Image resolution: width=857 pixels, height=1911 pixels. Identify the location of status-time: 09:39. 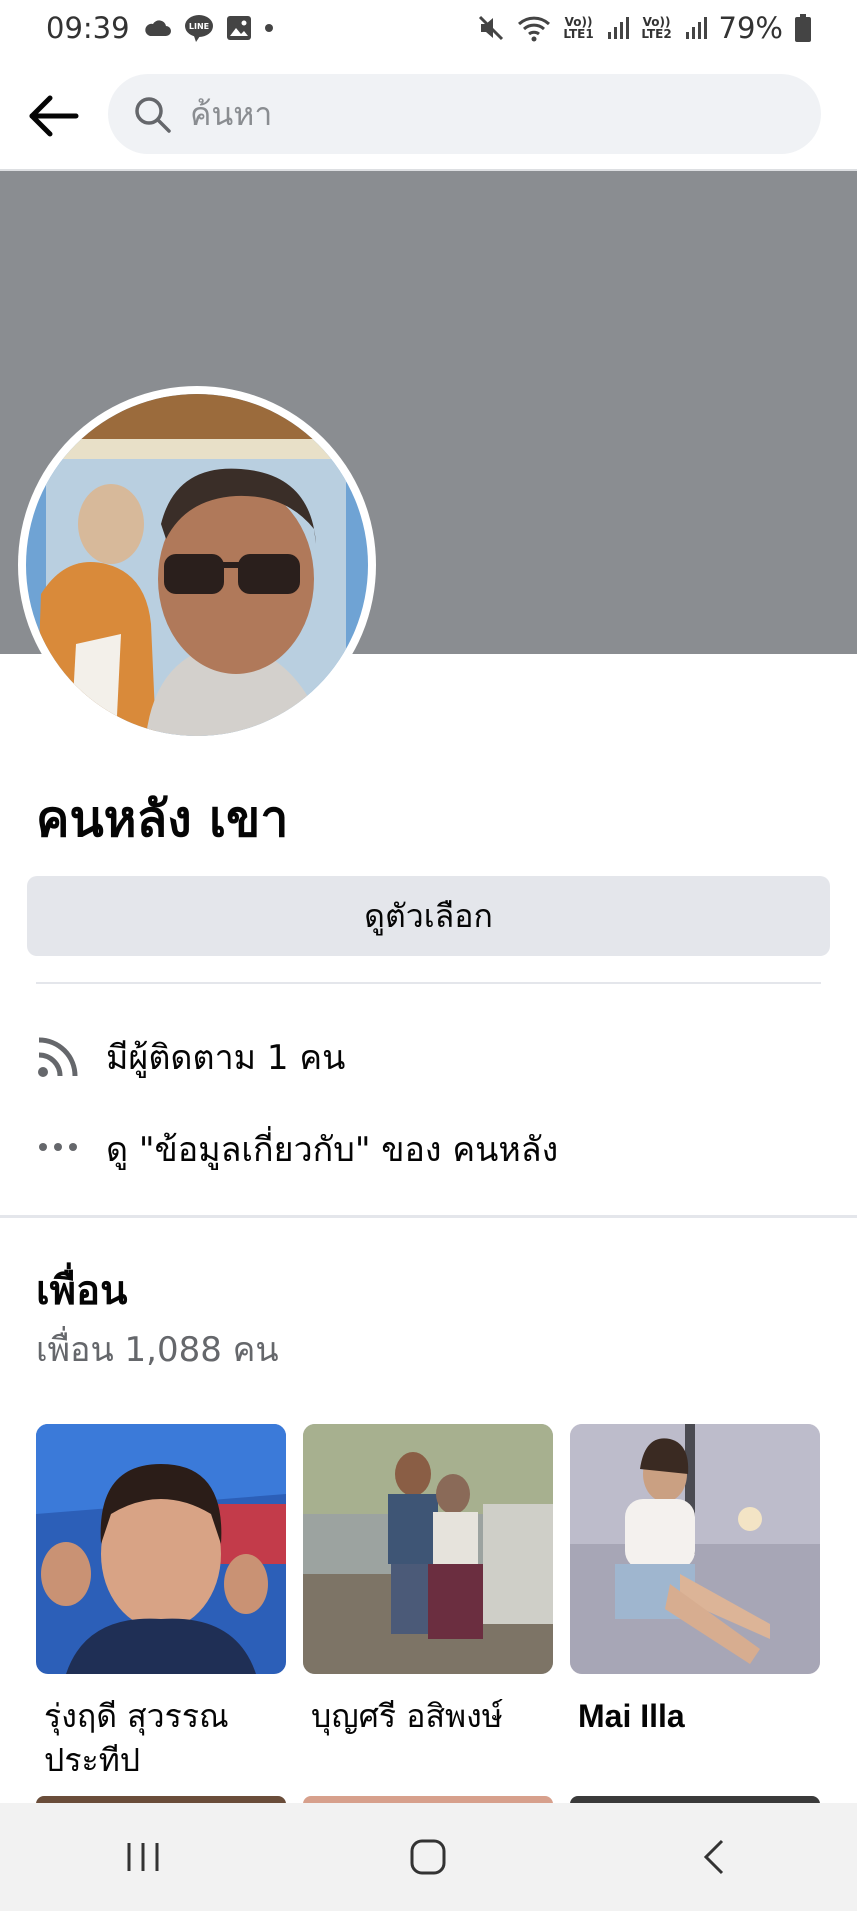
(88, 28).